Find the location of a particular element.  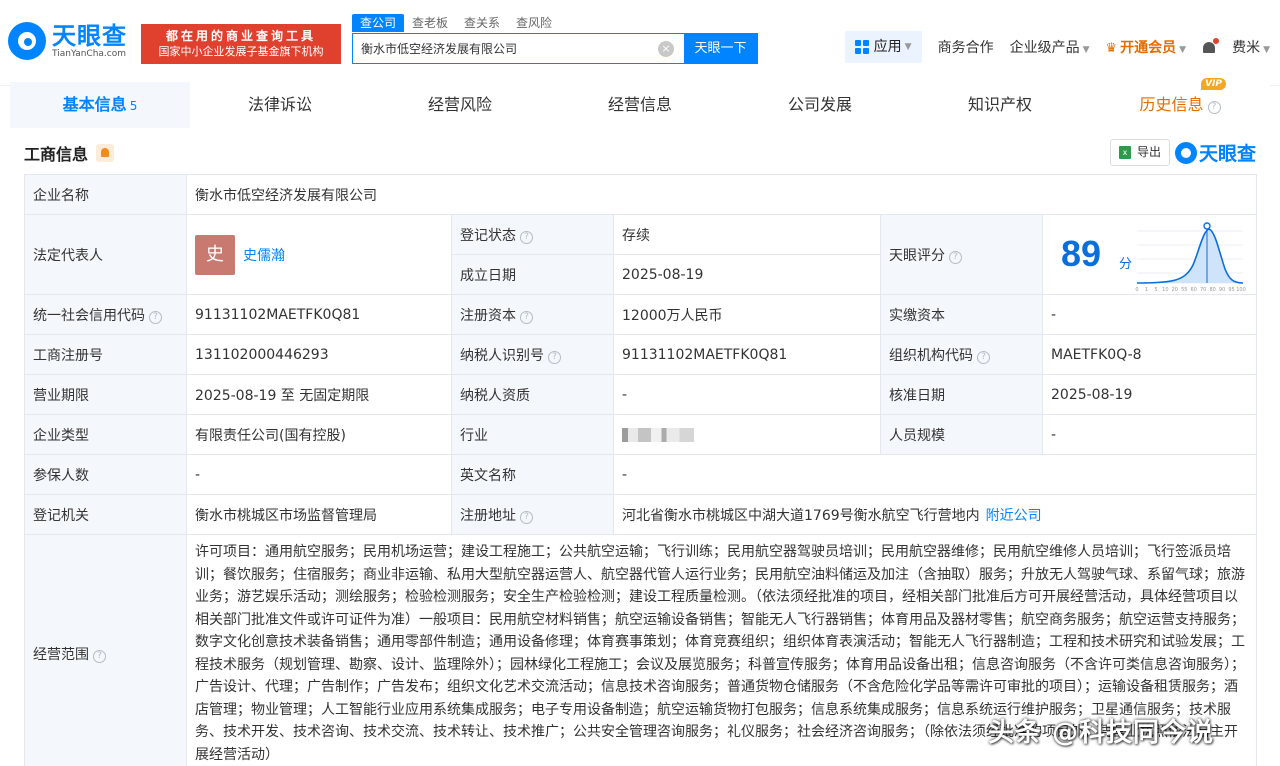

score-unit: 分 is located at coordinates (1126, 264).